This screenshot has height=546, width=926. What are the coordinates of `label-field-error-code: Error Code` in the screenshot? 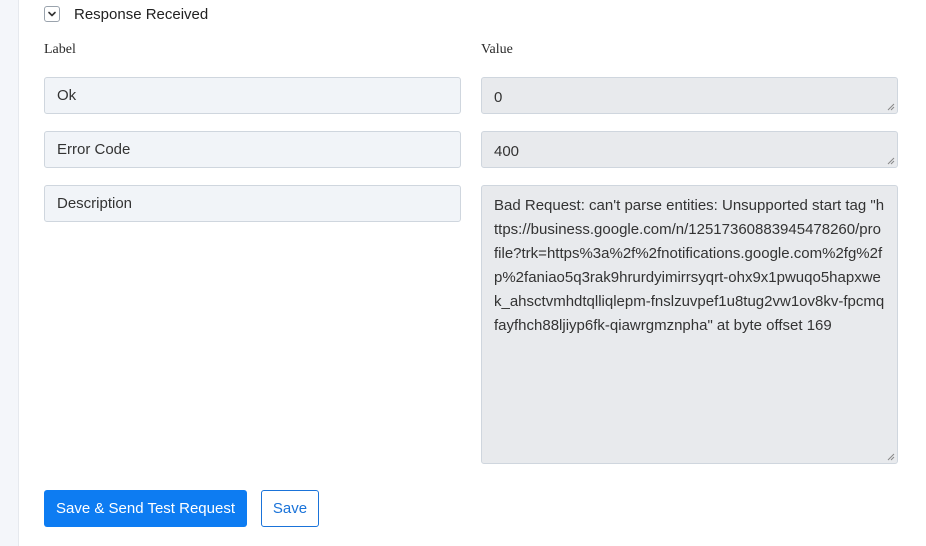 It's located at (252, 149).